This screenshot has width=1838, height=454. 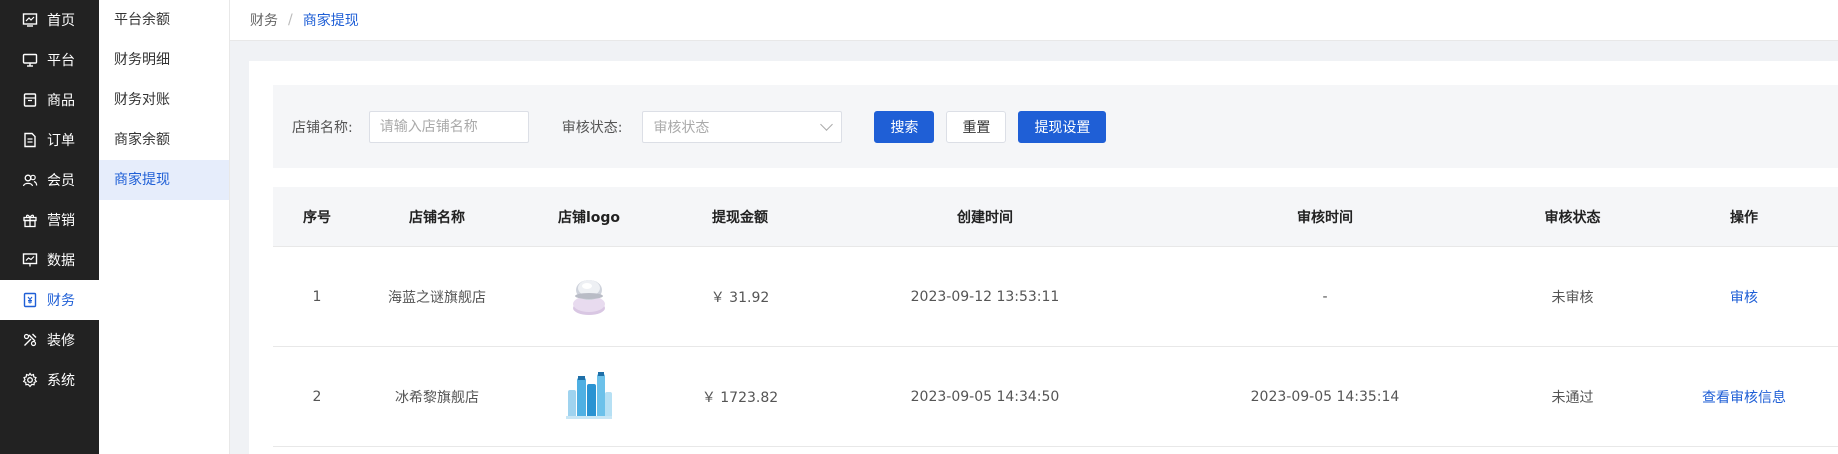 I want to click on chevron-down-icon, so click(x=827, y=124).